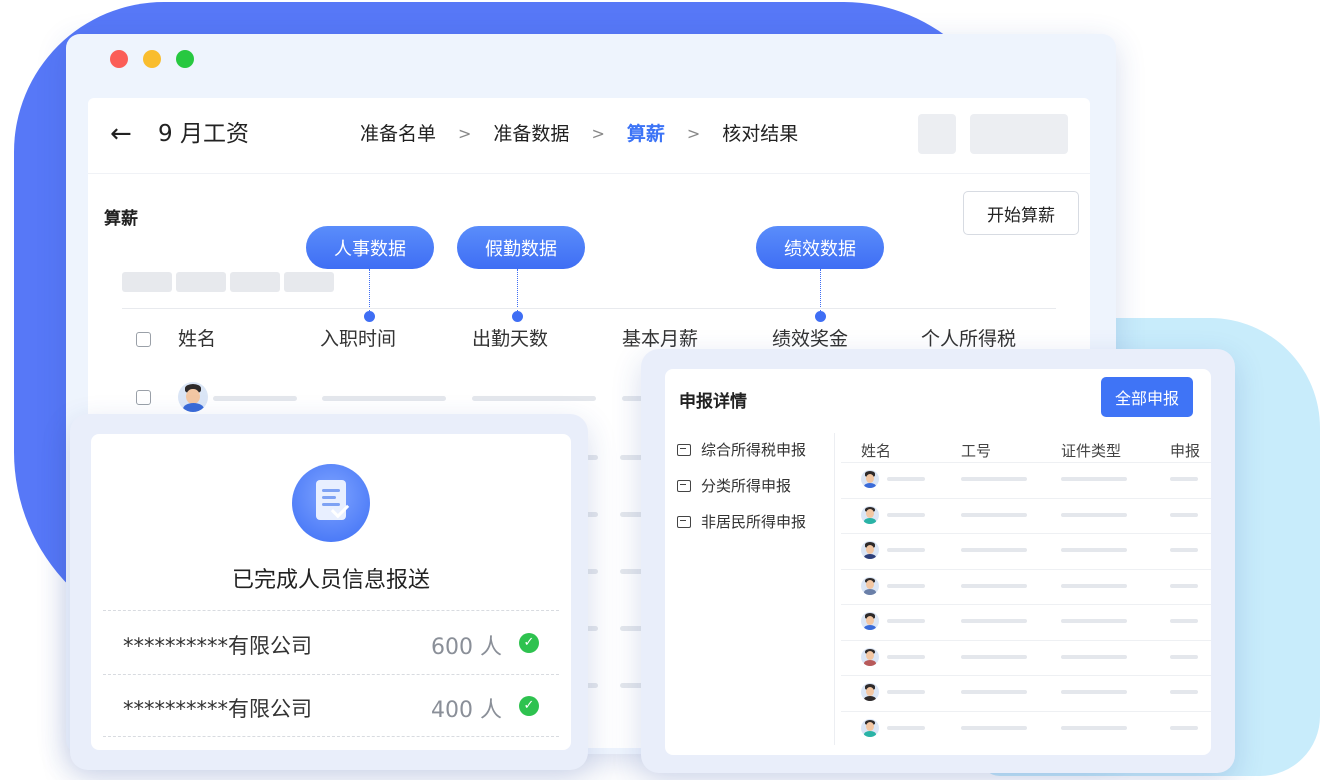 The image size is (1320, 780). What do you see at coordinates (1147, 397) in the screenshot?
I see `declare-all-button: 全部申报` at bounding box center [1147, 397].